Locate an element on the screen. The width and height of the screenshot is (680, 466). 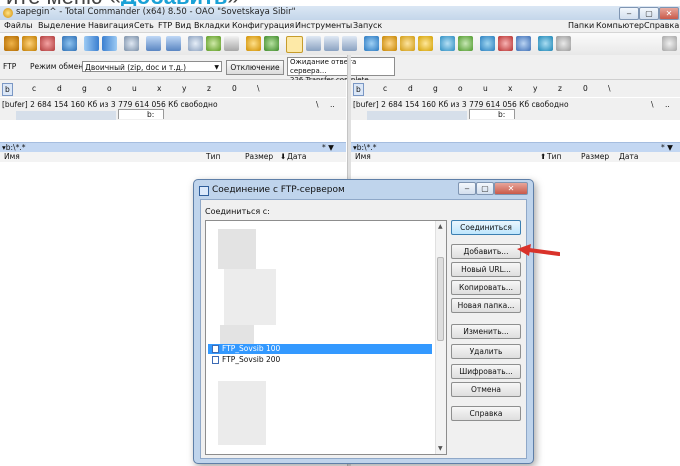
globe-icon is located at coordinates (545, 43).